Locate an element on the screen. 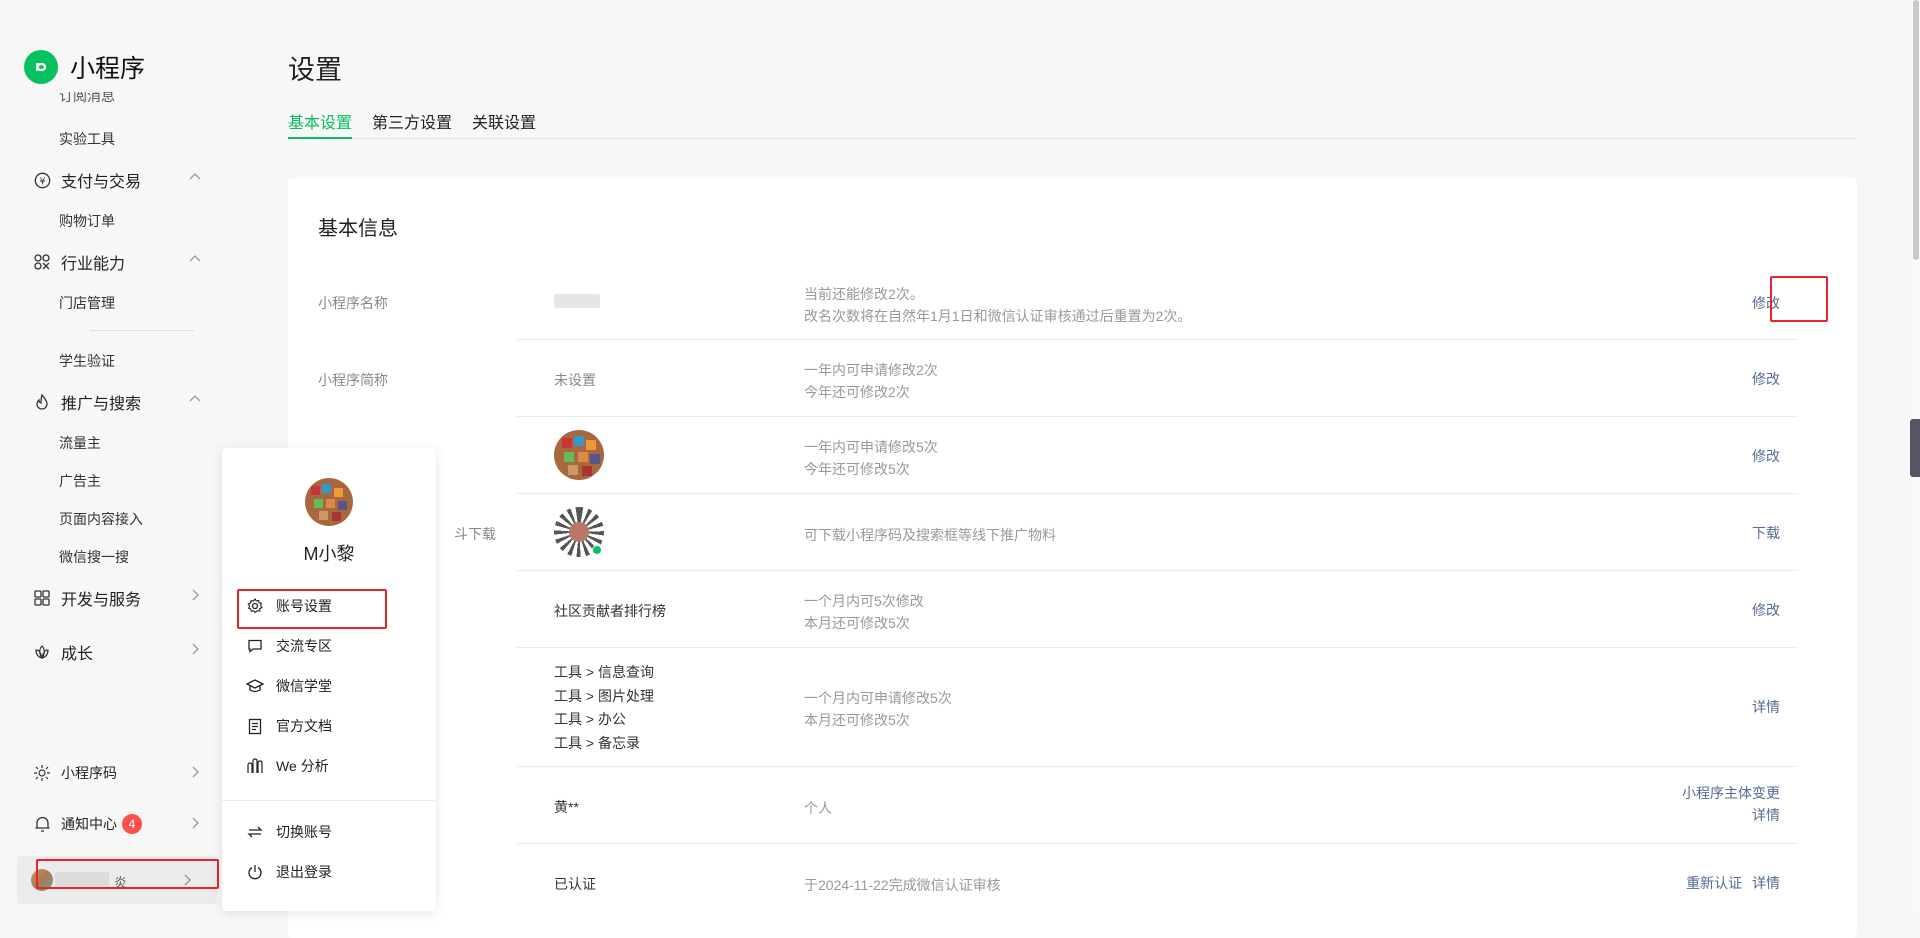 This screenshot has height=938, width=1920. sidebar-group-payment: ¥ 支付与交易 is located at coordinates (117, 180).